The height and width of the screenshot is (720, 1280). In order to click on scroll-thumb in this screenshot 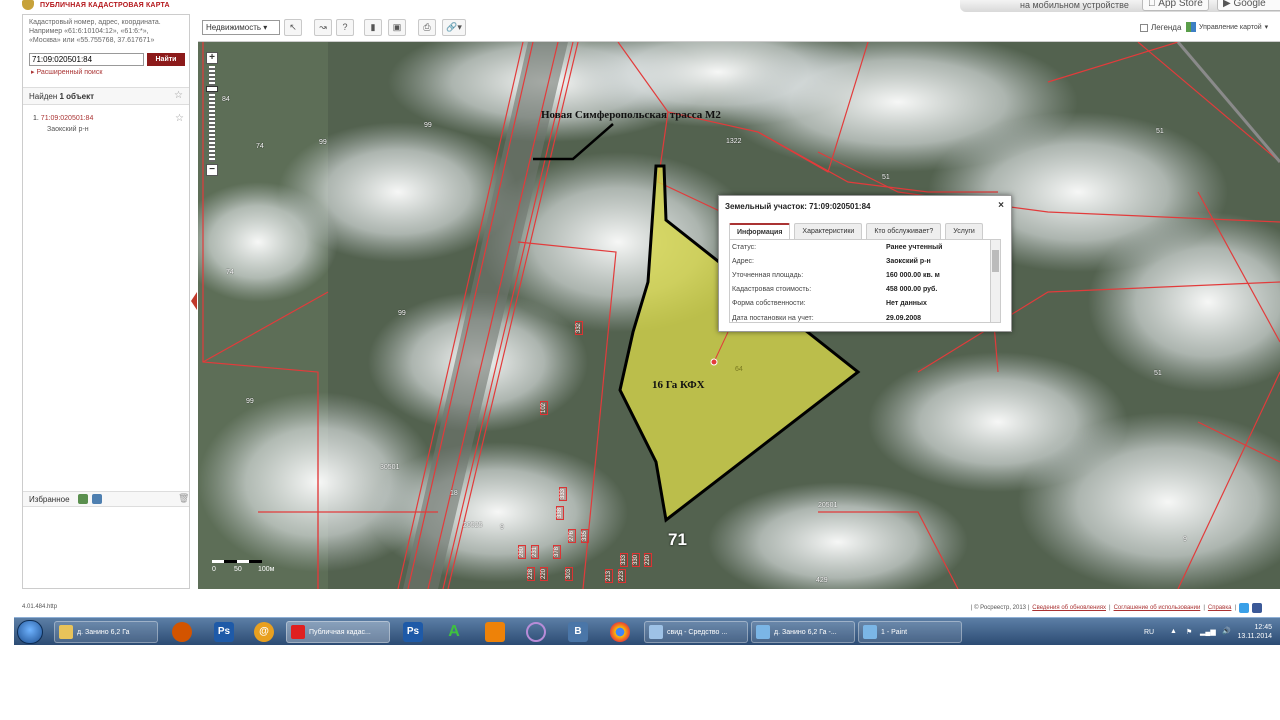, I will do `click(995, 261)`.